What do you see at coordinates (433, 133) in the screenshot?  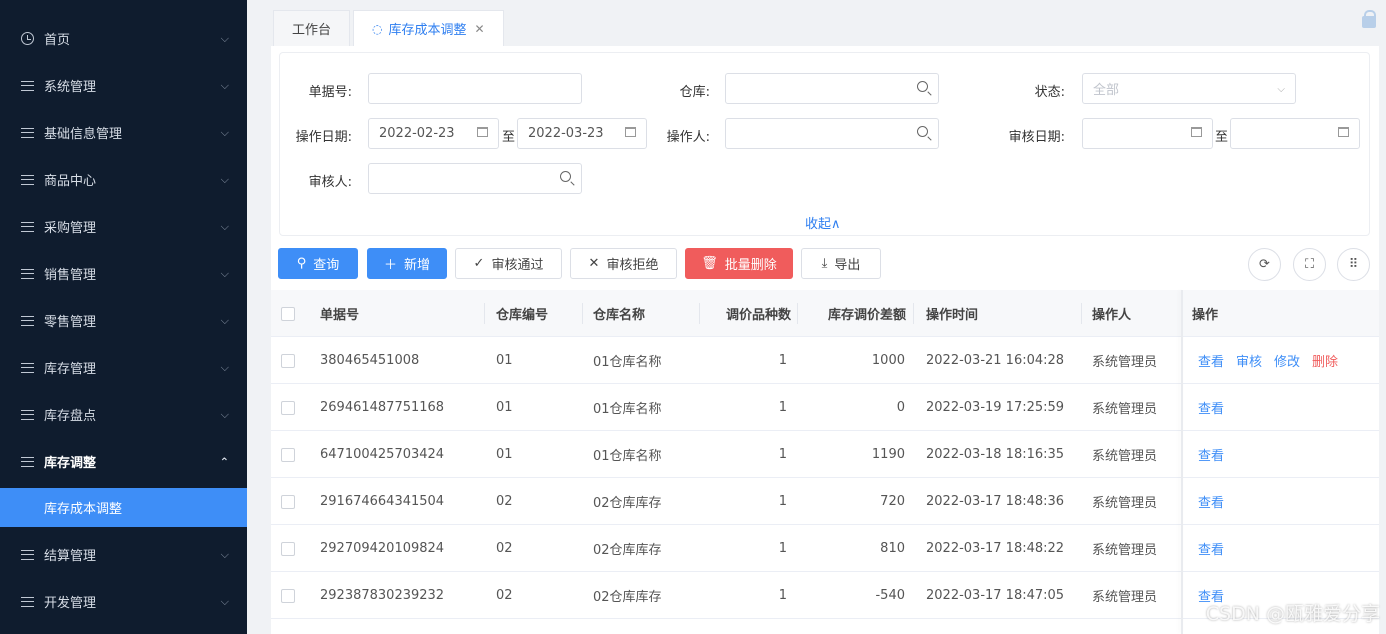 I see `op-date-start-input: 2022-02-23` at bounding box center [433, 133].